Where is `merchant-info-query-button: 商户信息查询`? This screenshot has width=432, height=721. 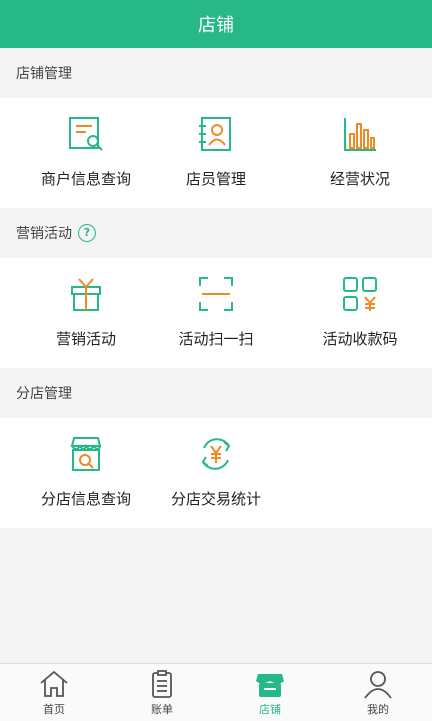 merchant-info-query-button: 商户信息查询 is located at coordinates (86, 153).